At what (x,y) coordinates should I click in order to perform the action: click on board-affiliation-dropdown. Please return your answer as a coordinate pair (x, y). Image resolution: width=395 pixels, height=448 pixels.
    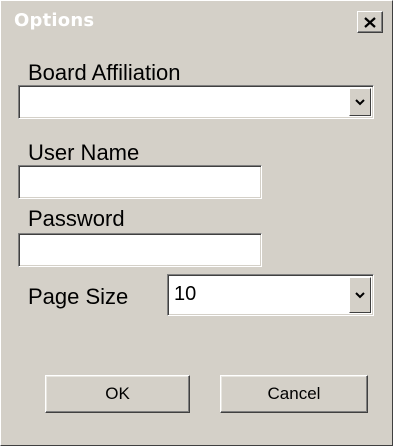
    Looking at the image, I should click on (196, 102).